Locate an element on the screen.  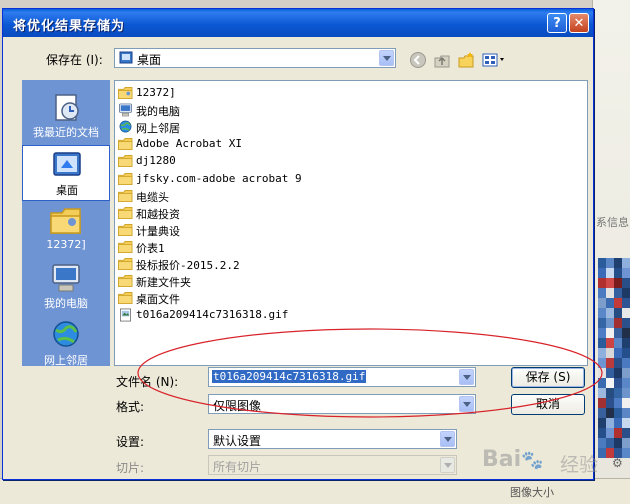
up-folder-icon is located at coordinates (442, 60).